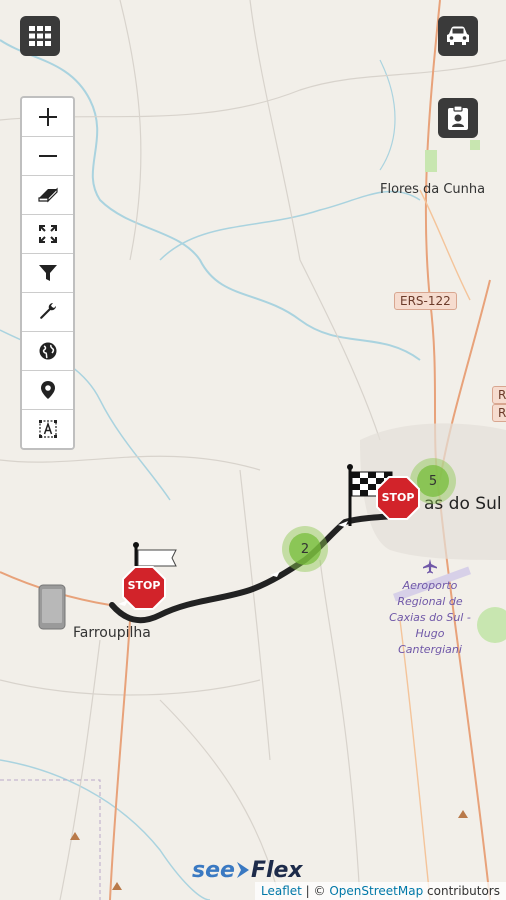  I want to click on zoom-out-button, so click(47, 156).